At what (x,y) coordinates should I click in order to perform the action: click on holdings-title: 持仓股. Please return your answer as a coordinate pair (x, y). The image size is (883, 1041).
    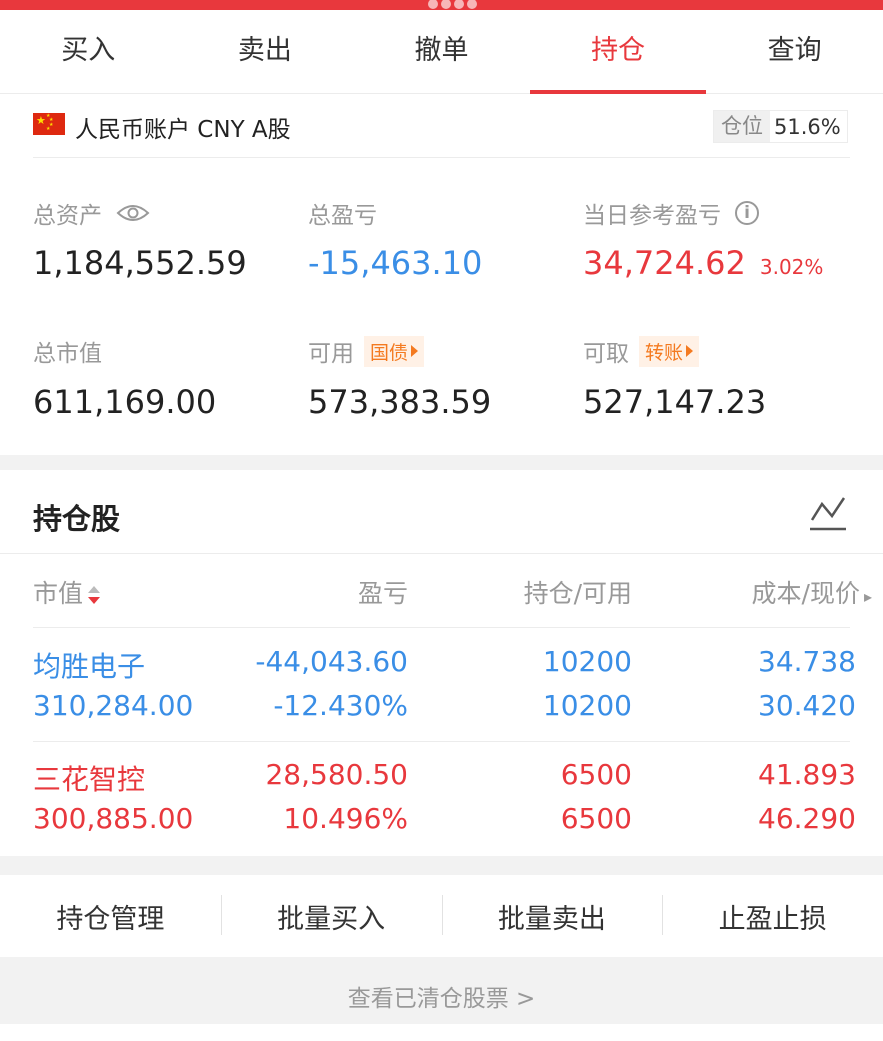
    Looking at the image, I should click on (77, 519).